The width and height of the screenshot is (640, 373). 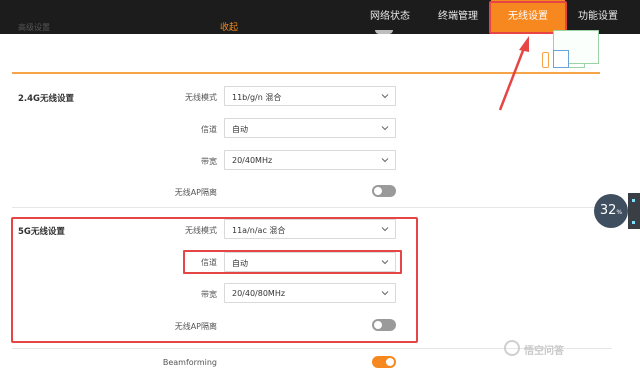 I want to click on wifi24-mode-value: 11b/g/n 混合, so click(x=257, y=97).